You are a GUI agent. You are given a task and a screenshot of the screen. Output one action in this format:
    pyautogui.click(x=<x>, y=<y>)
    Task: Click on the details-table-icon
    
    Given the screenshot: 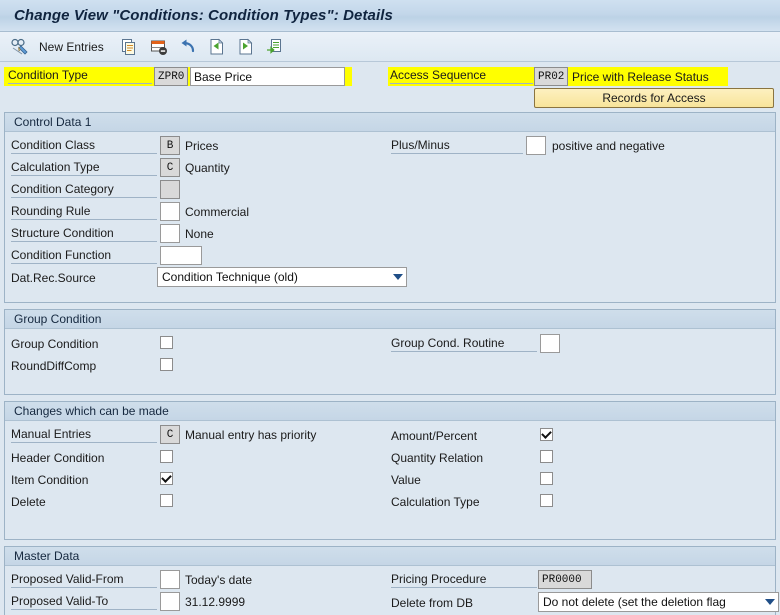 What is the action you would take?
    pyautogui.click(x=275, y=47)
    